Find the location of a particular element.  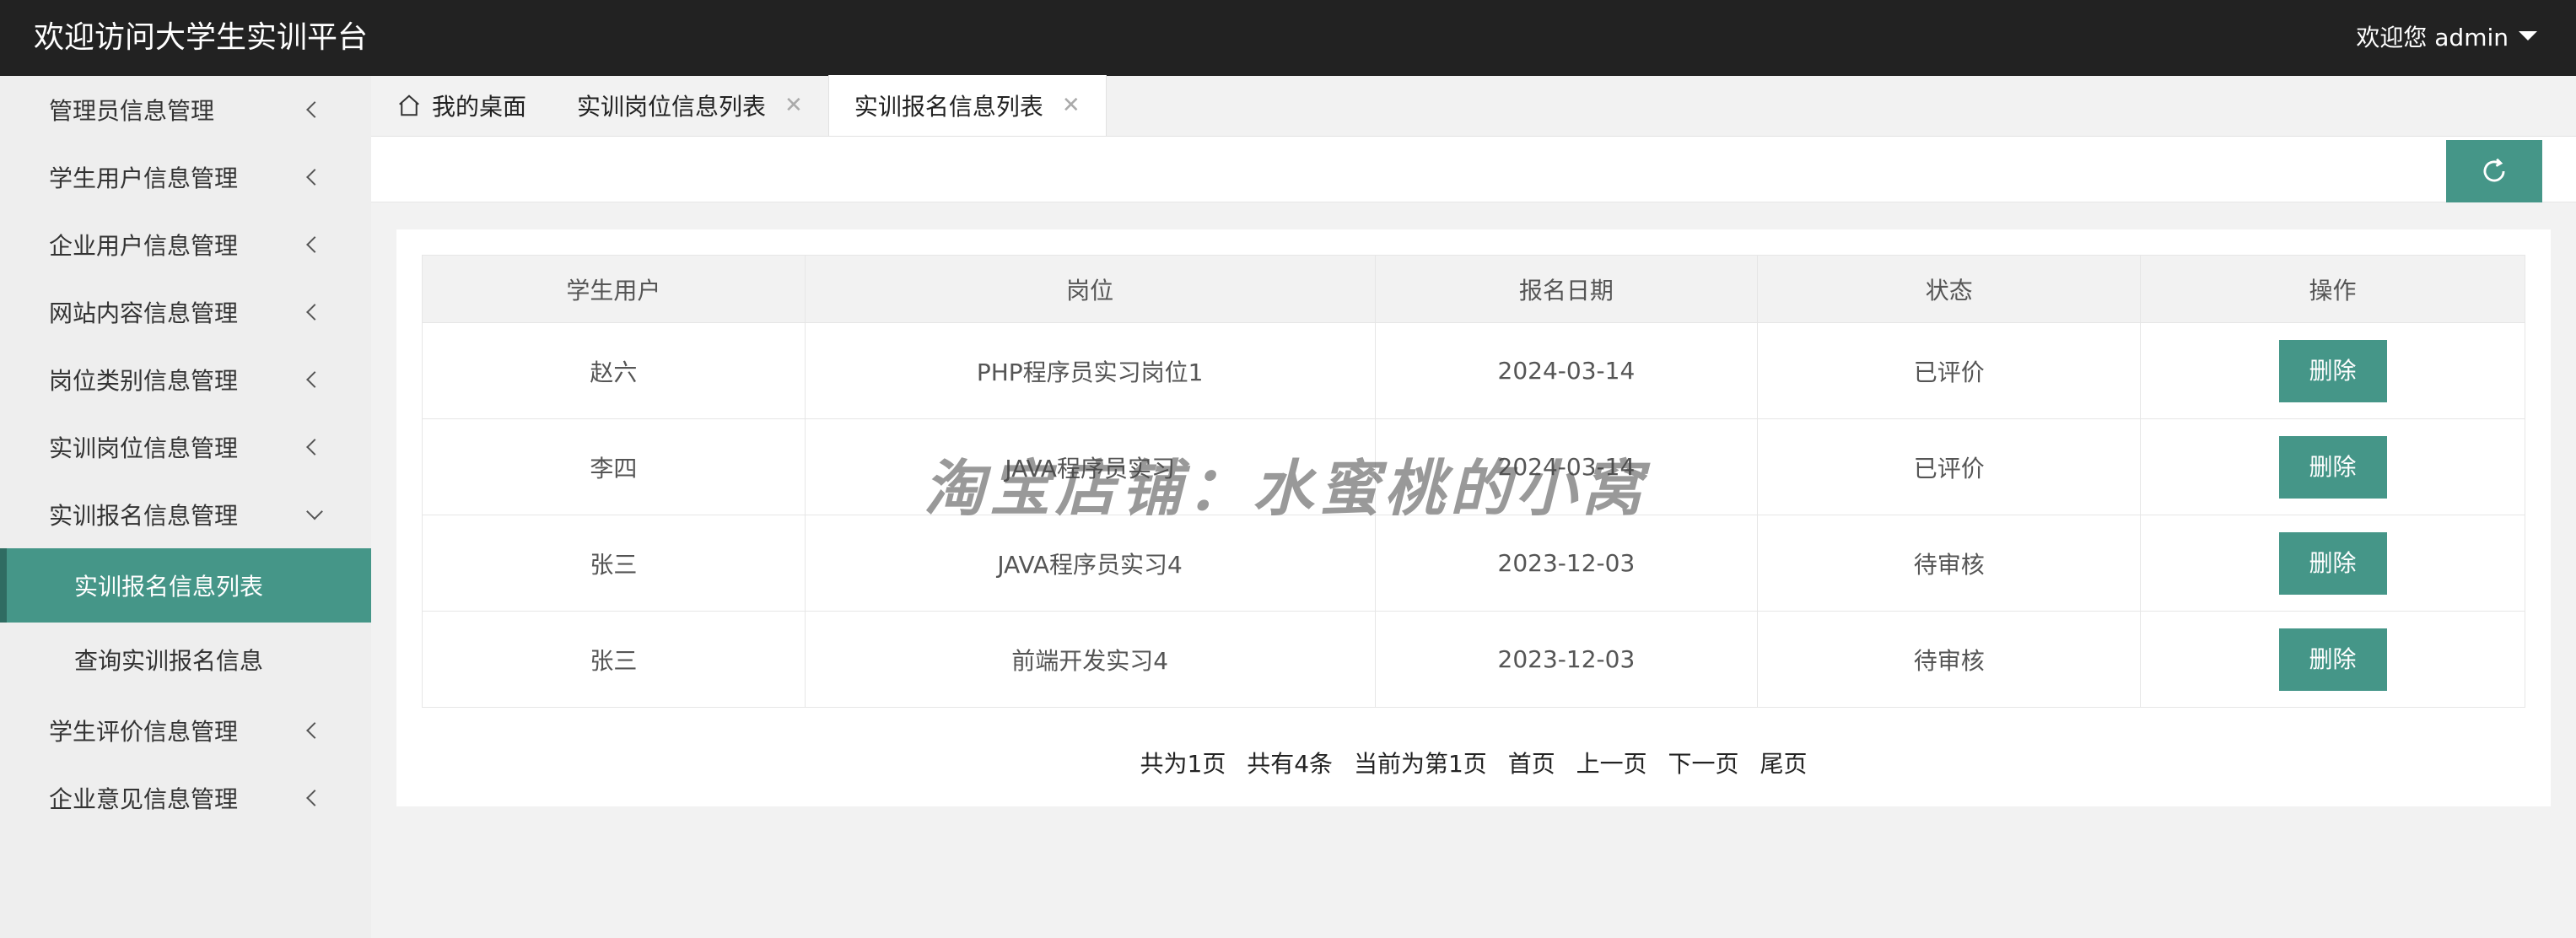

sidebar-subitem-registration-list: 实训报名信息列表 is located at coordinates (185, 585).